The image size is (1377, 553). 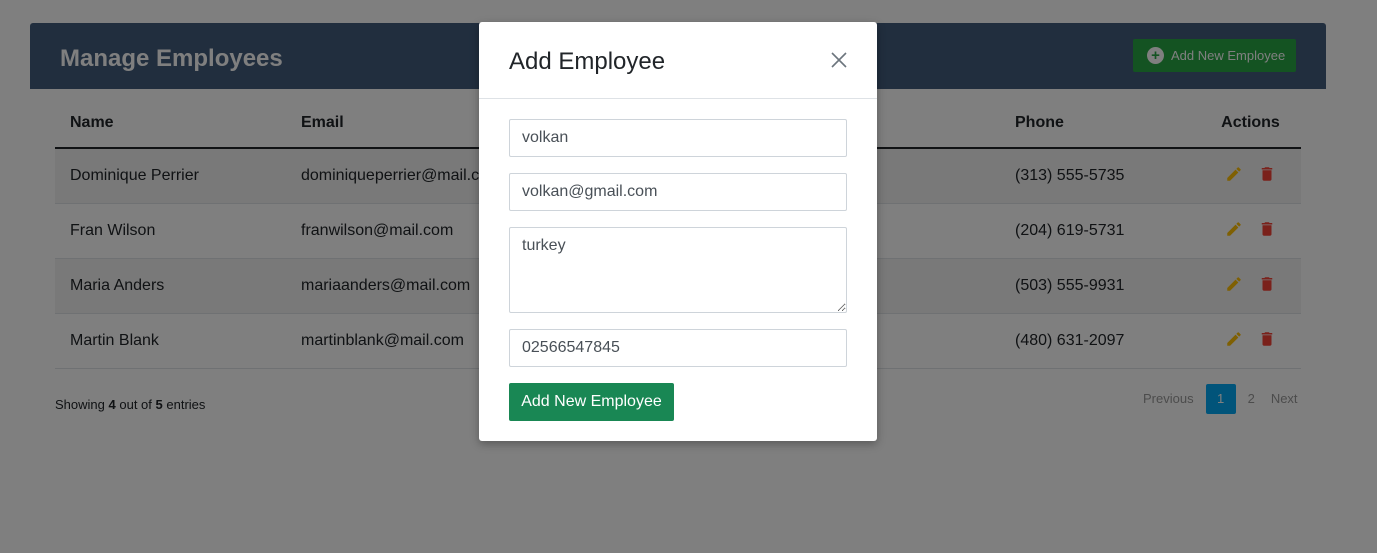 What do you see at coordinates (591, 402) in the screenshot?
I see `add-new-employee-submit-button: Add New Employee` at bounding box center [591, 402].